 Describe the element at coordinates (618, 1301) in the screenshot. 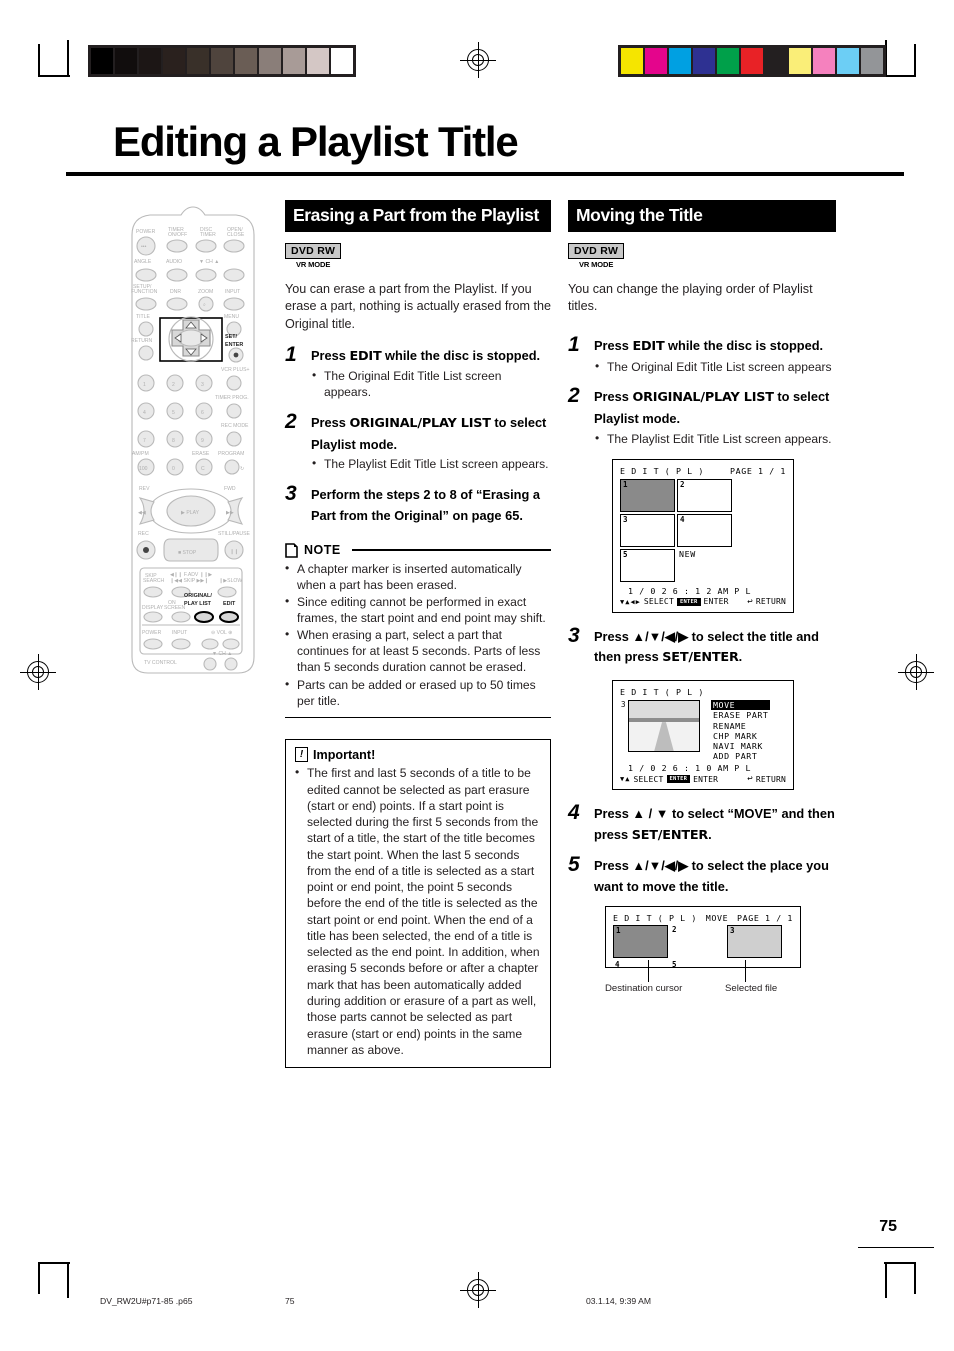

I see `footer-timestamp: 03.1.14, 9:39 AM` at that location.